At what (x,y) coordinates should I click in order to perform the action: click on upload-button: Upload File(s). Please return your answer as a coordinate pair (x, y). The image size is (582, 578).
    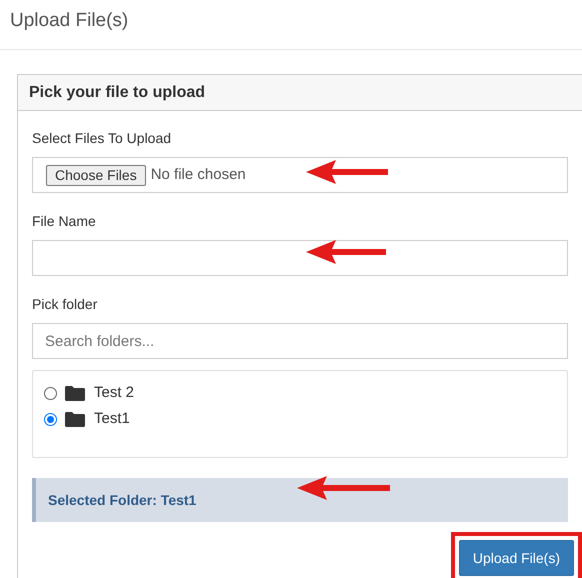
    Looking at the image, I should click on (516, 558).